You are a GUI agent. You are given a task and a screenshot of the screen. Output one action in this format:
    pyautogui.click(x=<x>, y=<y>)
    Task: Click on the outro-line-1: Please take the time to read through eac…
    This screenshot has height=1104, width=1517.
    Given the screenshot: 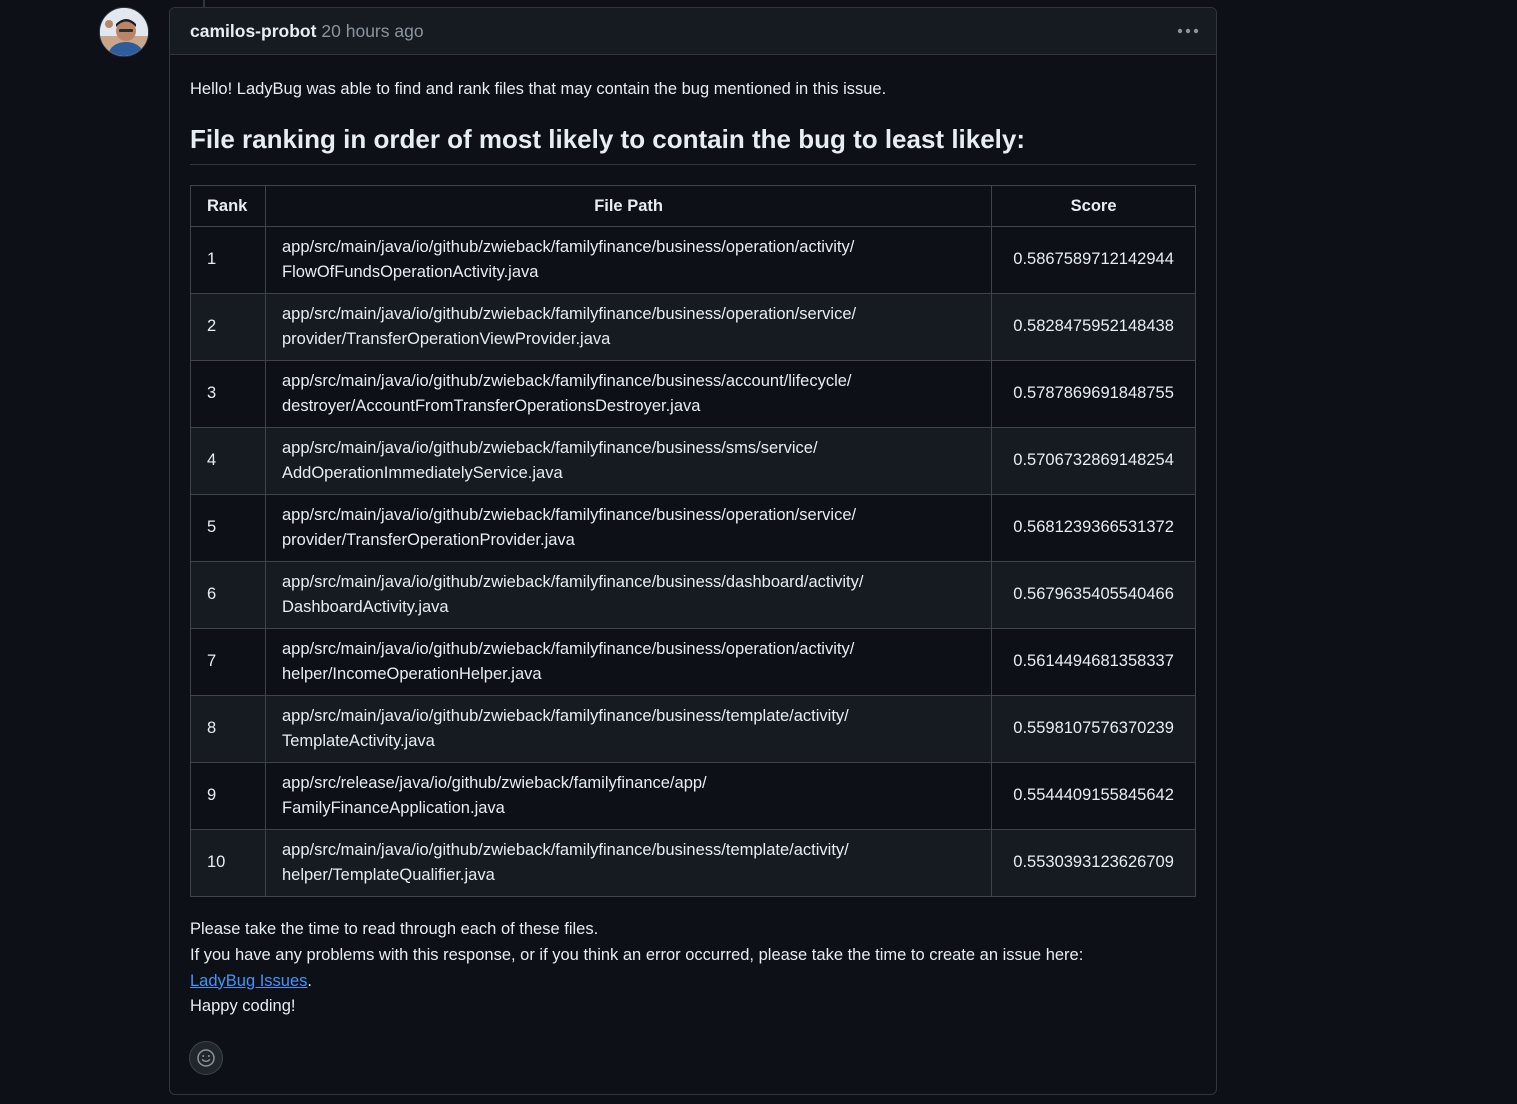 What is the action you would take?
    pyautogui.click(x=394, y=929)
    